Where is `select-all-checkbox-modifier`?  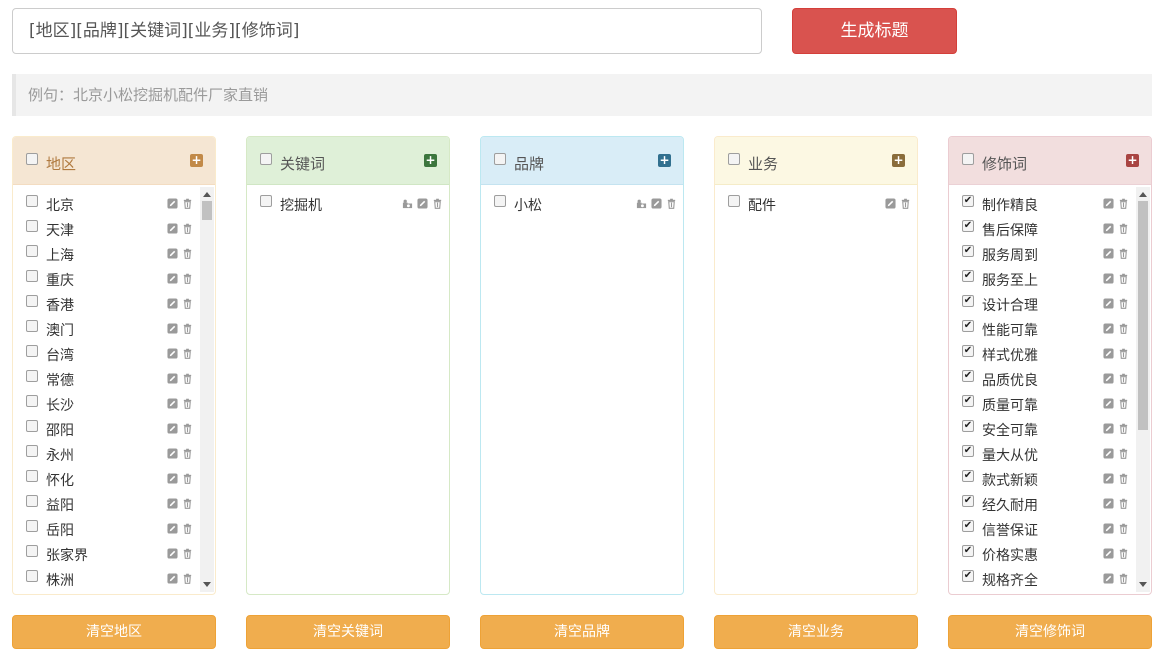
select-all-checkbox-modifier is located at coordinates (968, 159).